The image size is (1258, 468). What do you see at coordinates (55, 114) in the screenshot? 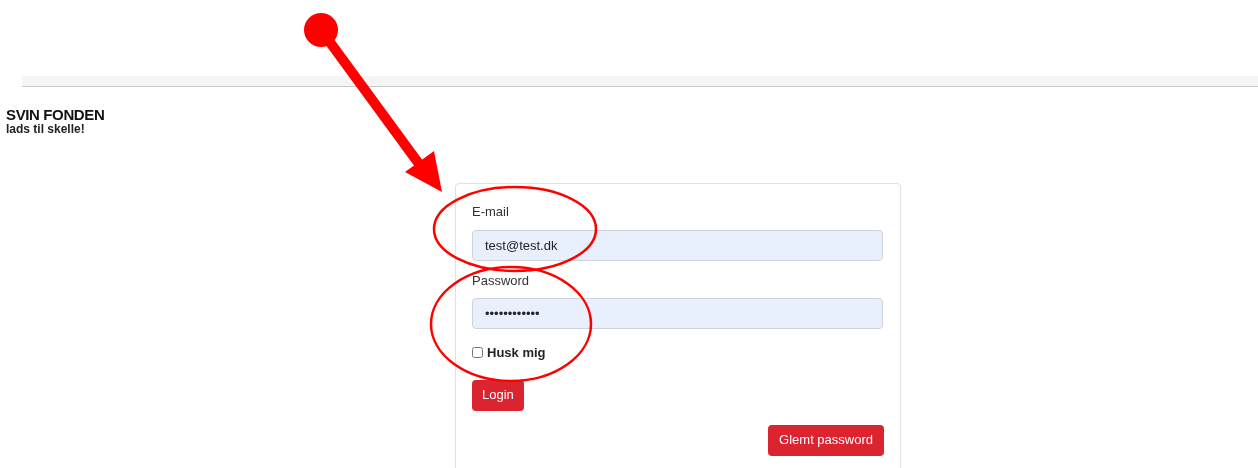
I see `logo-title: SVIN FONDEN` at bounding box center [55, 114].